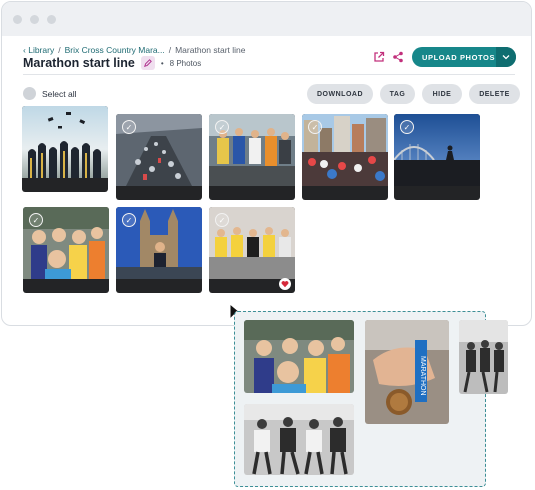 The width and height of the screenshot is (535, 490). What do you see at coordinates (59, 93) in the screenshot?
I see `select-all-label: Select all` at bounding box center [59, 93].